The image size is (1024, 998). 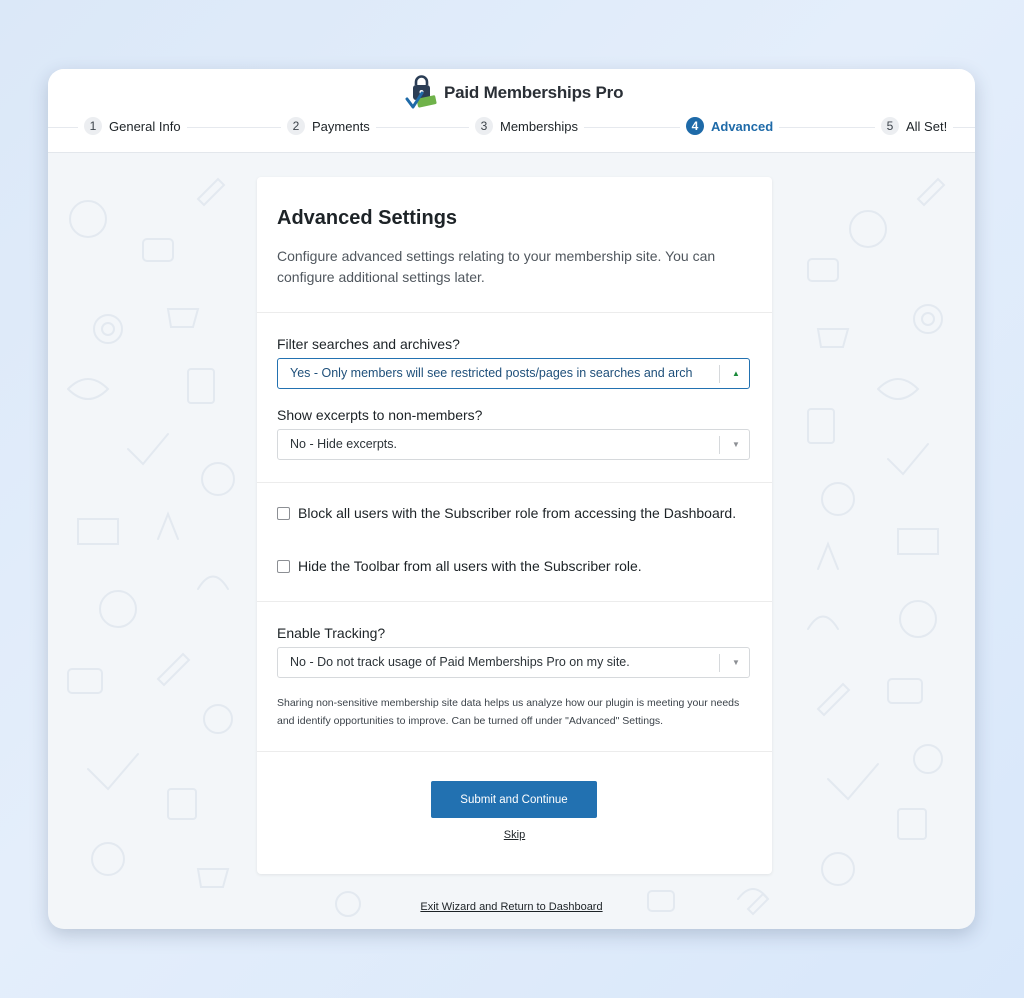 I want to click on step-label: All Set!, so click(x=927, y=126).